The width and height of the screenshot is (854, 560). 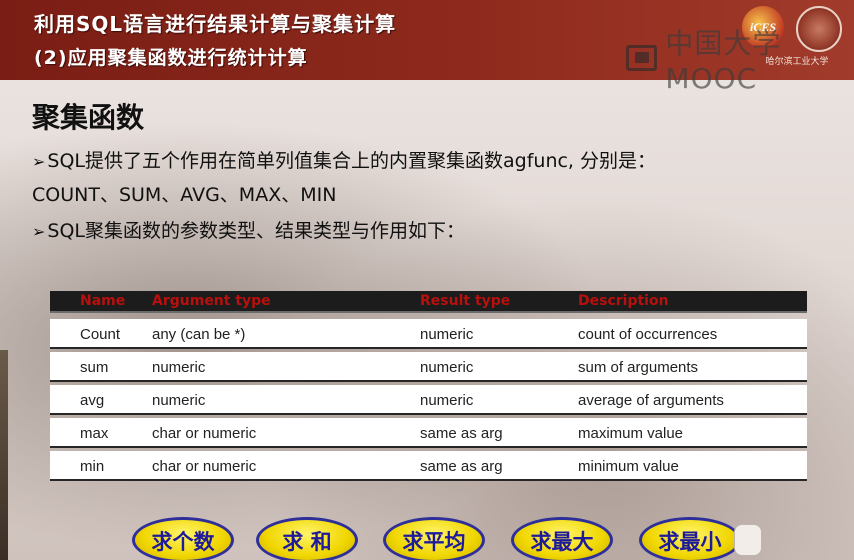 What do you see at coordinates (690, 538) in the screenshot?
I see `minimum-button: 求最小` at bounding box center [690, 538].